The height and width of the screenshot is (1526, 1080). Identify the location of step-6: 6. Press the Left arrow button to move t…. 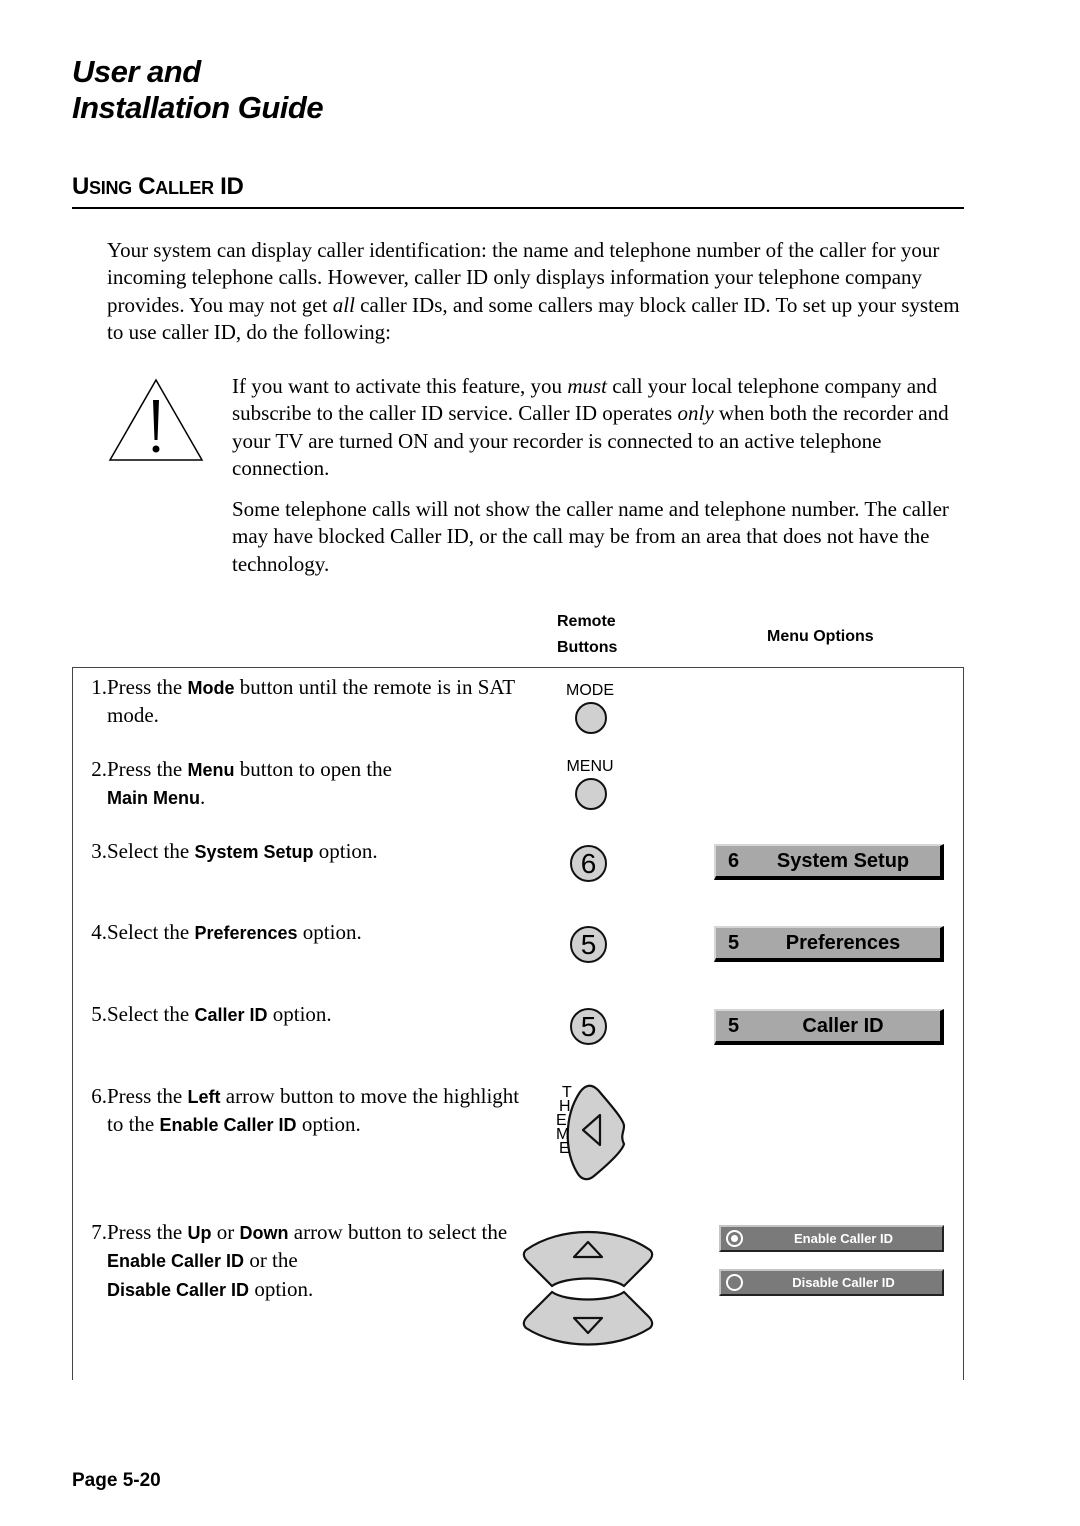
(305, 1110).